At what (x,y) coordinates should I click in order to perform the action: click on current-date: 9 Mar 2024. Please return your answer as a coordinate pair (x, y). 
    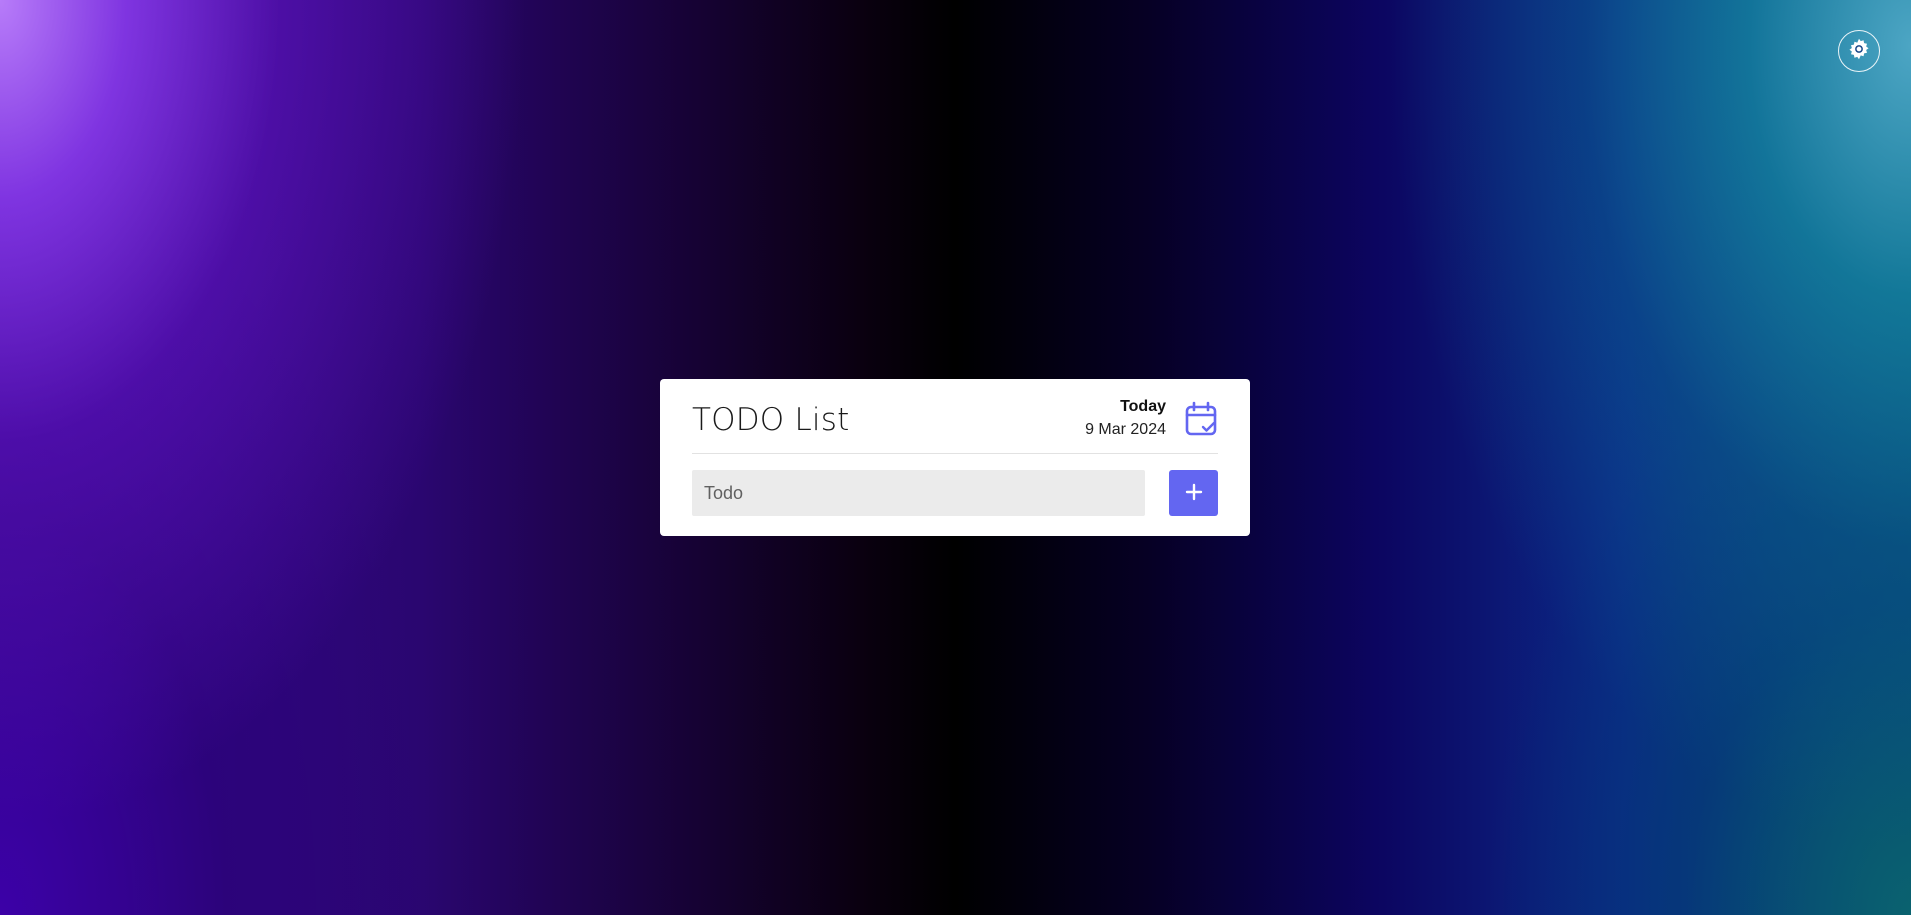
    Looking at the image, I should click on (1125, 429).